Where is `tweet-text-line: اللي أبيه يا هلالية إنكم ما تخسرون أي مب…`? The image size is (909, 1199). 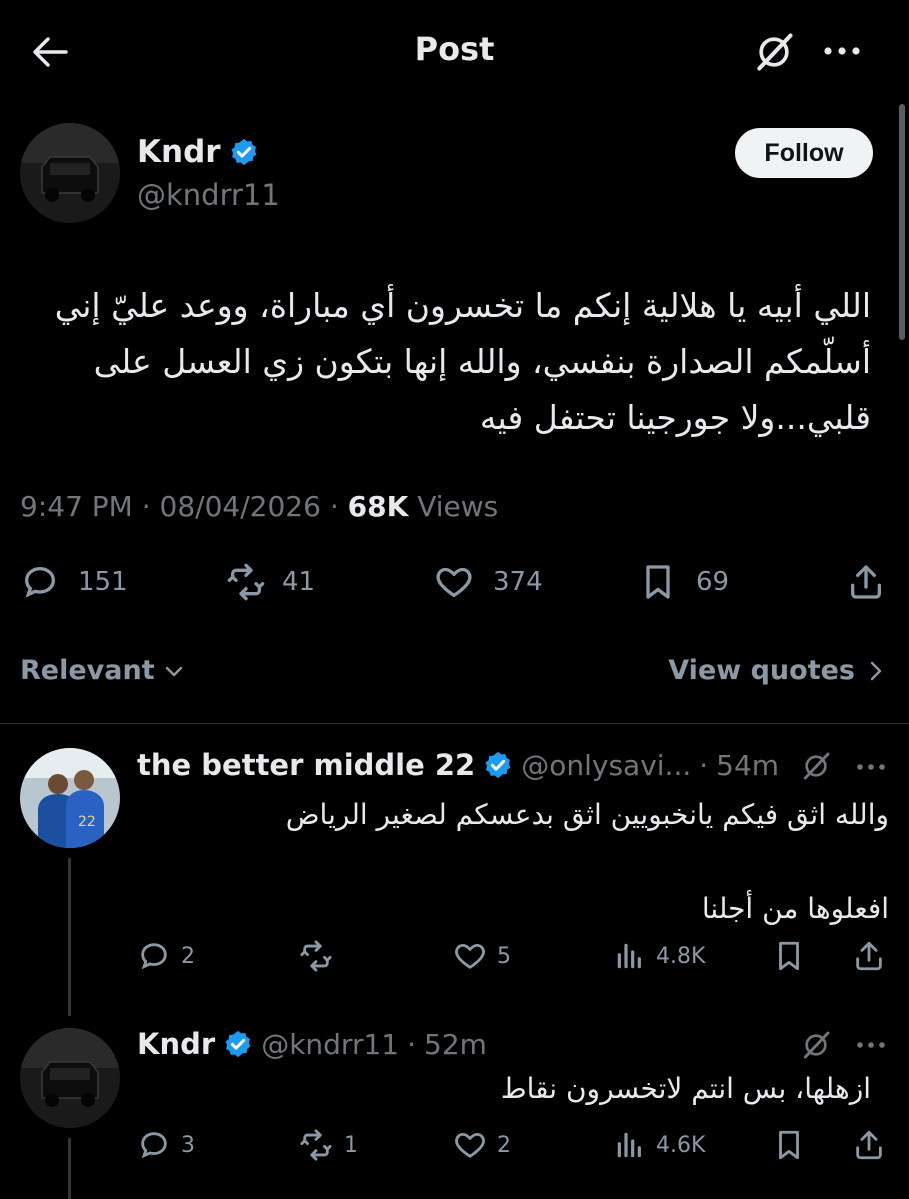
tweet-text-line: اللي أبيه يا هلالية إنكم ما تخسرون أي مب… is located at coordinates (462, 305).